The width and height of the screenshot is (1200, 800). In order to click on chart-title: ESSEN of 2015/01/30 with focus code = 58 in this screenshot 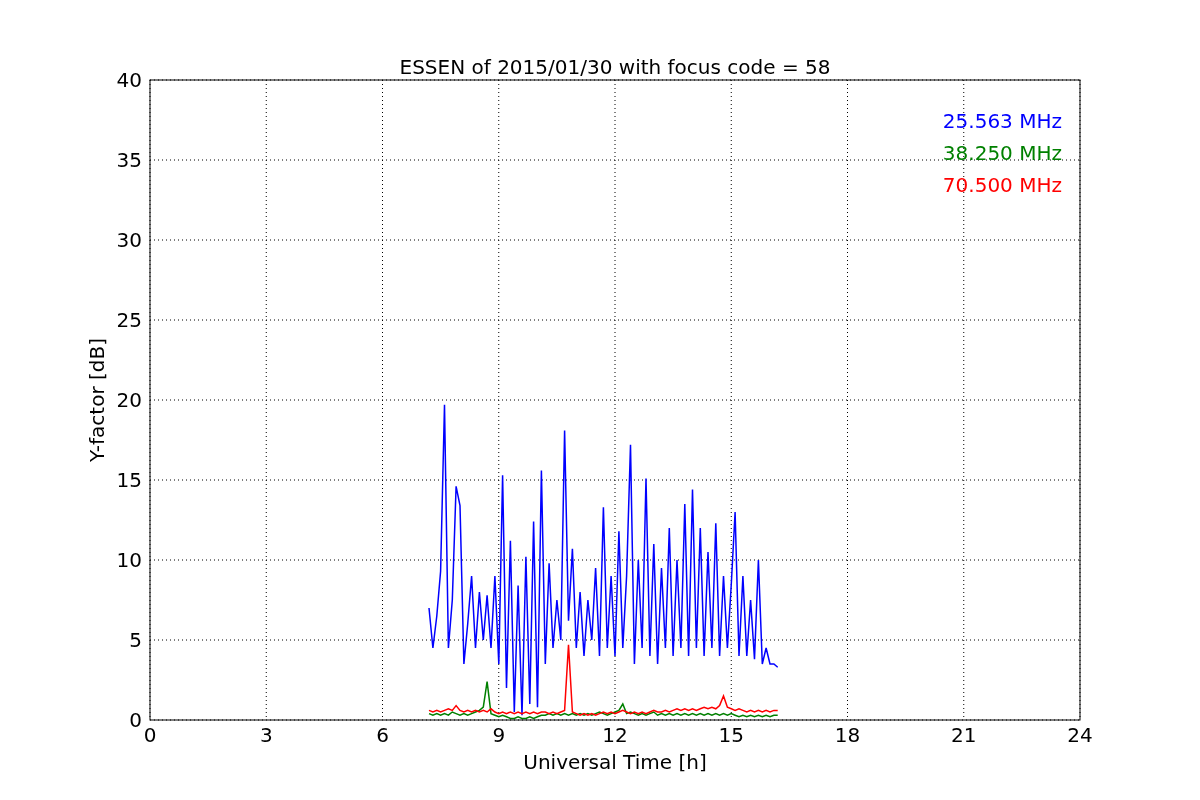, I will do `click(615, 67)`.